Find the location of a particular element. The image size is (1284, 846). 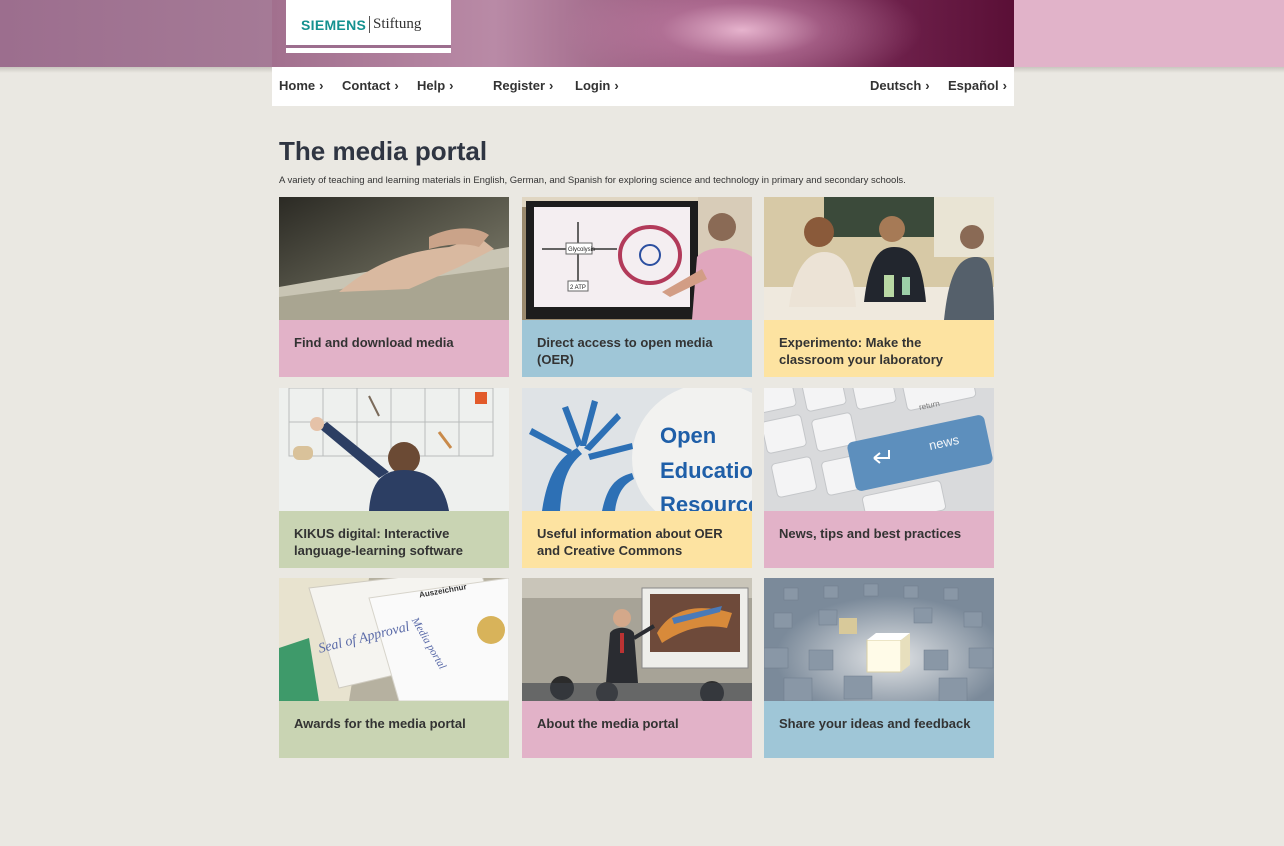

logo-brand-text: SIEMENS is located at coordinates (334, 25).